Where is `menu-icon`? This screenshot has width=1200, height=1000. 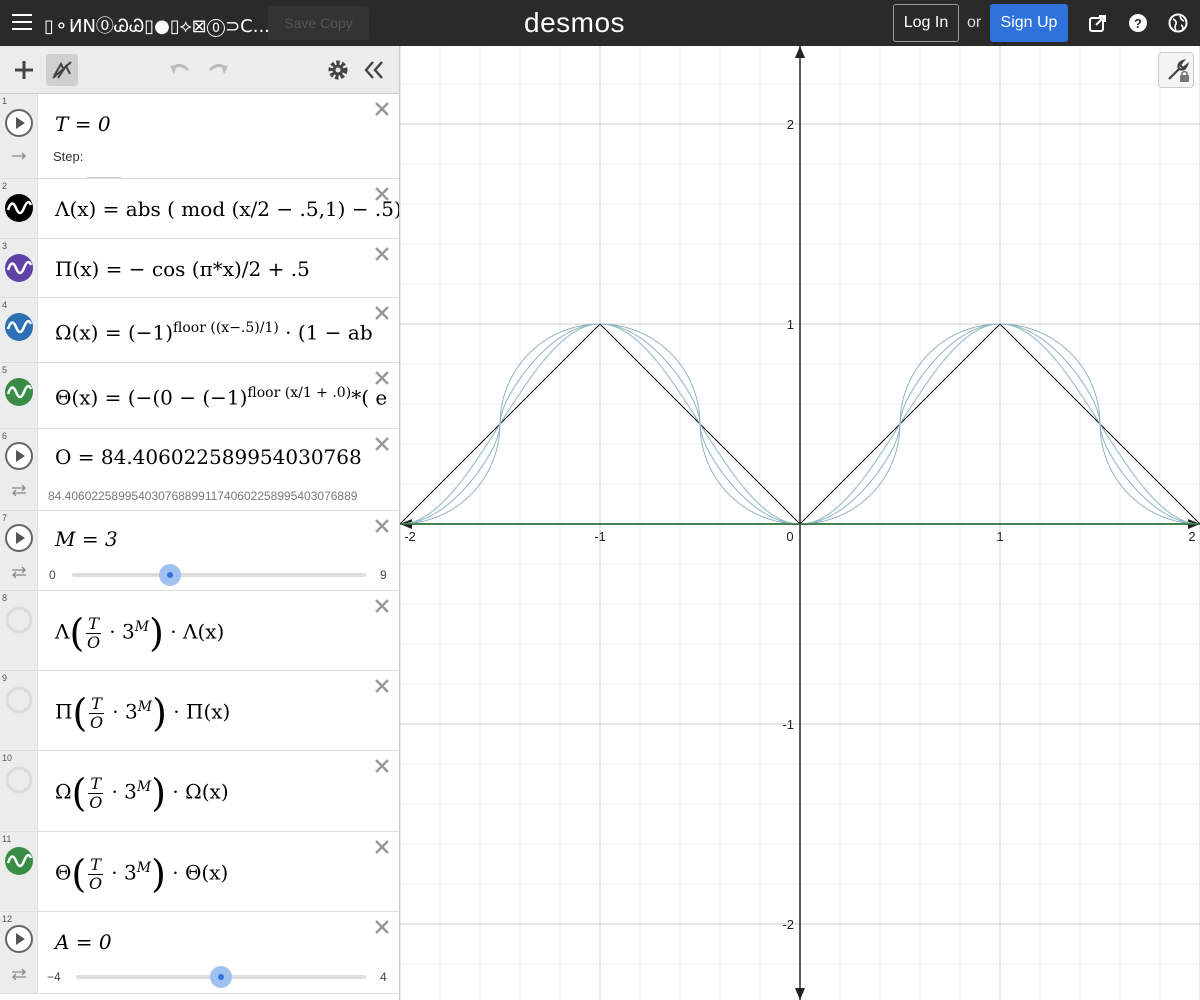
menu-icon is located at coordinates (22, 23).